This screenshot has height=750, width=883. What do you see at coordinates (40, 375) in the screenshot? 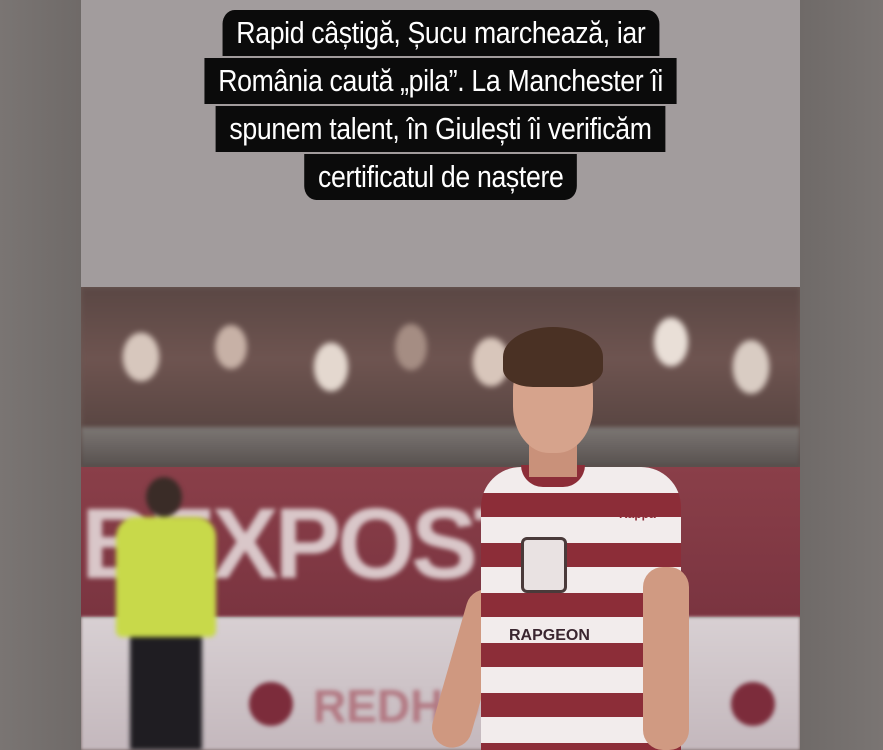
I see `left-blur-border` at bounding box center [40, 375].